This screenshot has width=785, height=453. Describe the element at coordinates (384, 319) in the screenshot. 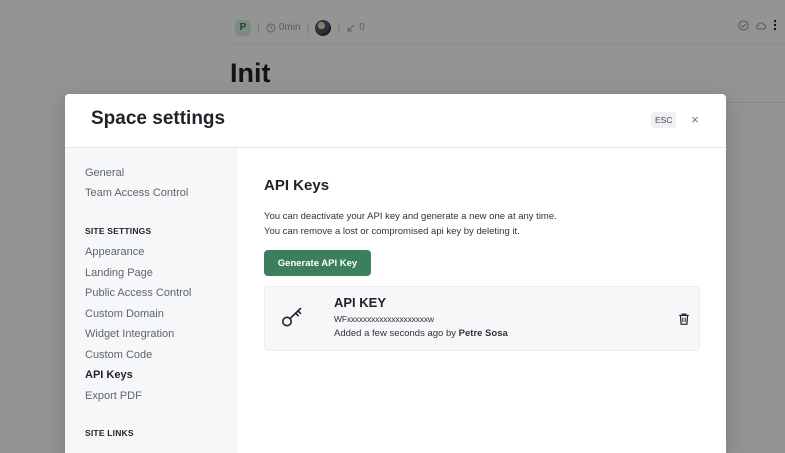

I see `api-key-value: WFxxxxxxxxxxxxxxxxxxxxw` at that location.